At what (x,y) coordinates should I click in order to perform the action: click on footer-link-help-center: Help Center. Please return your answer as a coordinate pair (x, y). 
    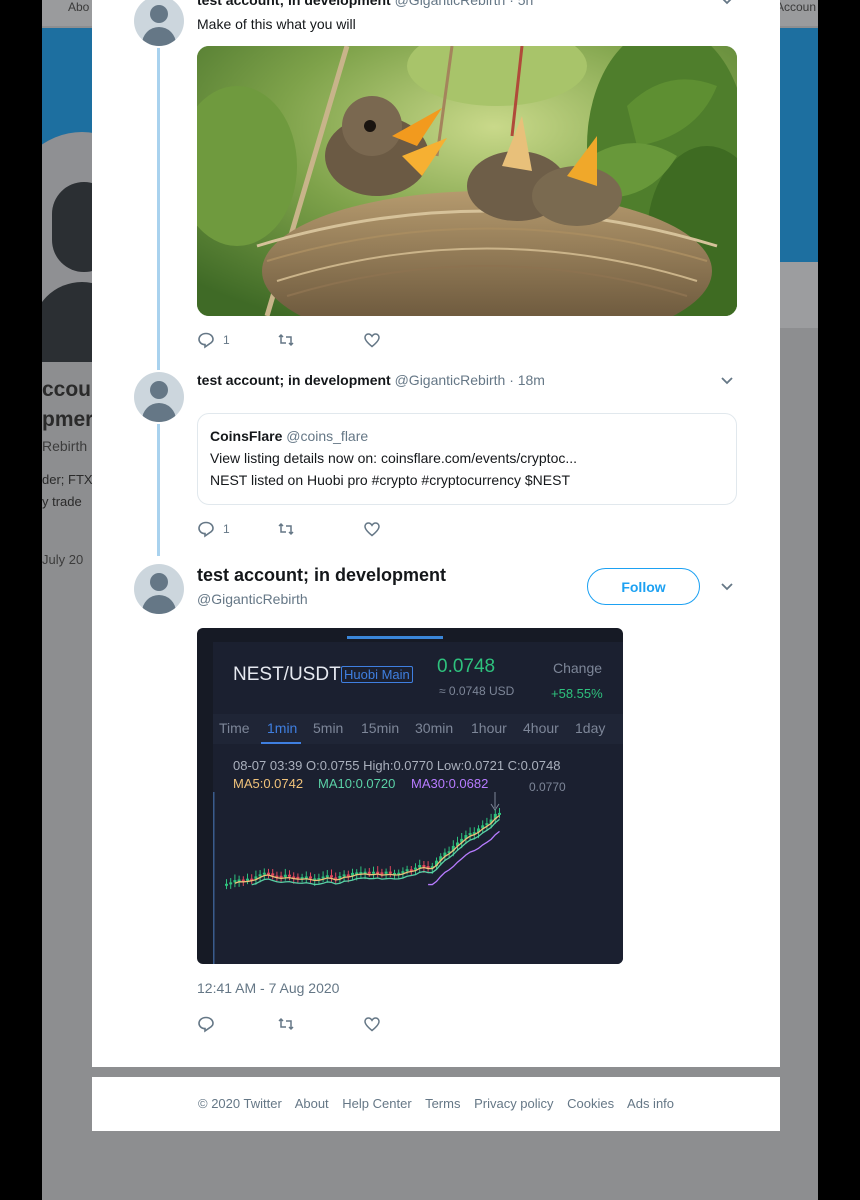
    Looking at the image, I should click on (376, 1103).